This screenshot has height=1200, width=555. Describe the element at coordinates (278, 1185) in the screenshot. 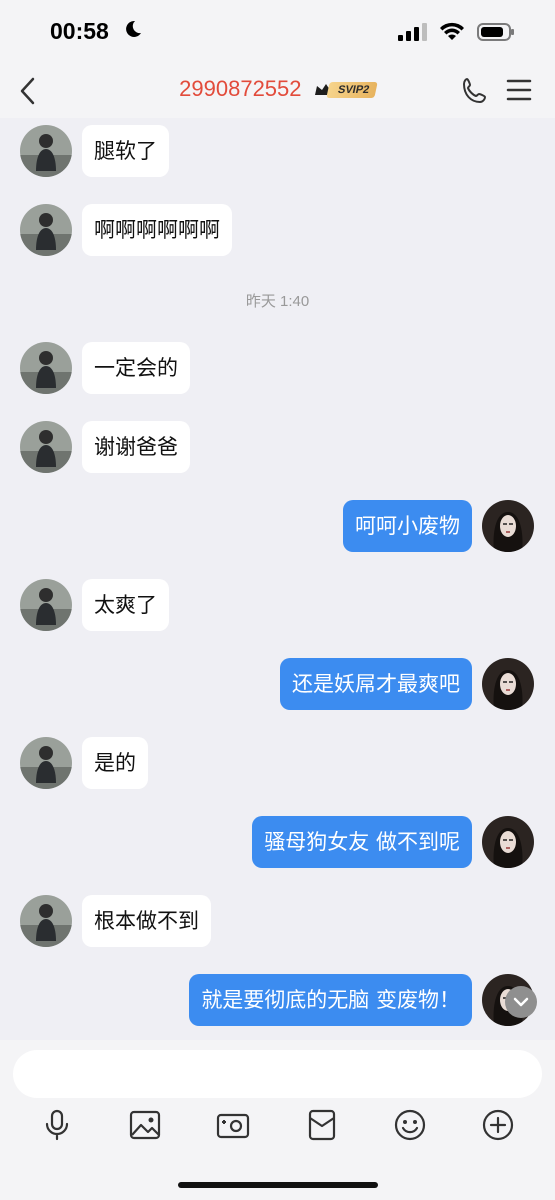

I see `home-indicator` at that location.